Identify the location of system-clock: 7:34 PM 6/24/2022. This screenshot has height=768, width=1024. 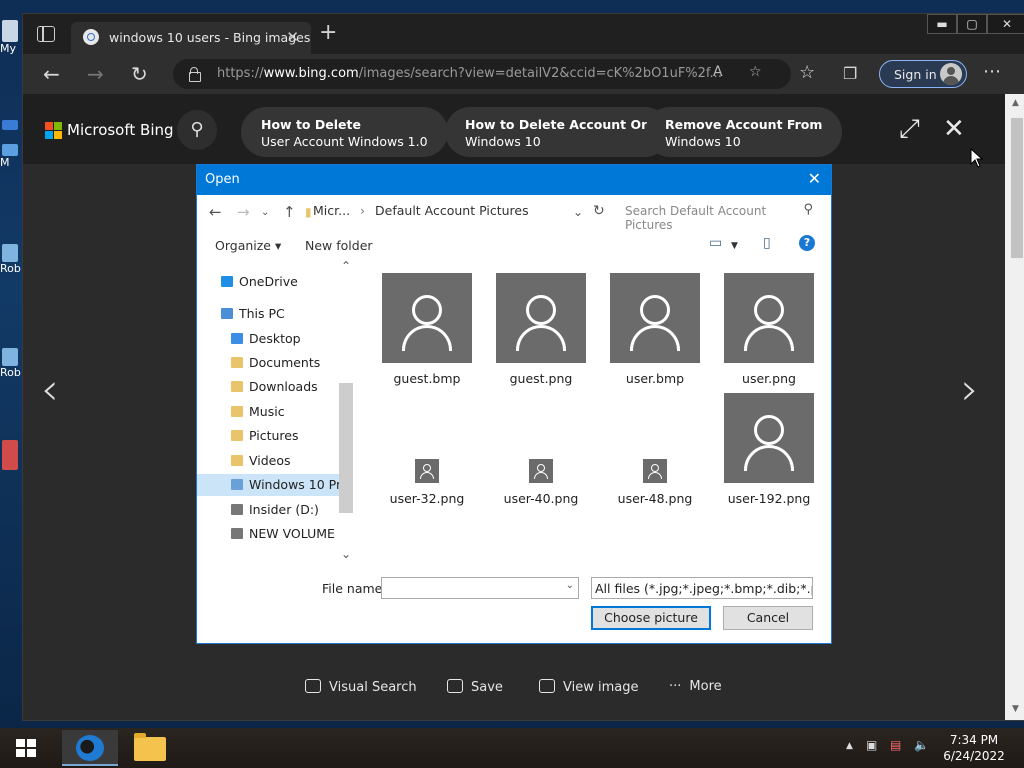
(974, 748).